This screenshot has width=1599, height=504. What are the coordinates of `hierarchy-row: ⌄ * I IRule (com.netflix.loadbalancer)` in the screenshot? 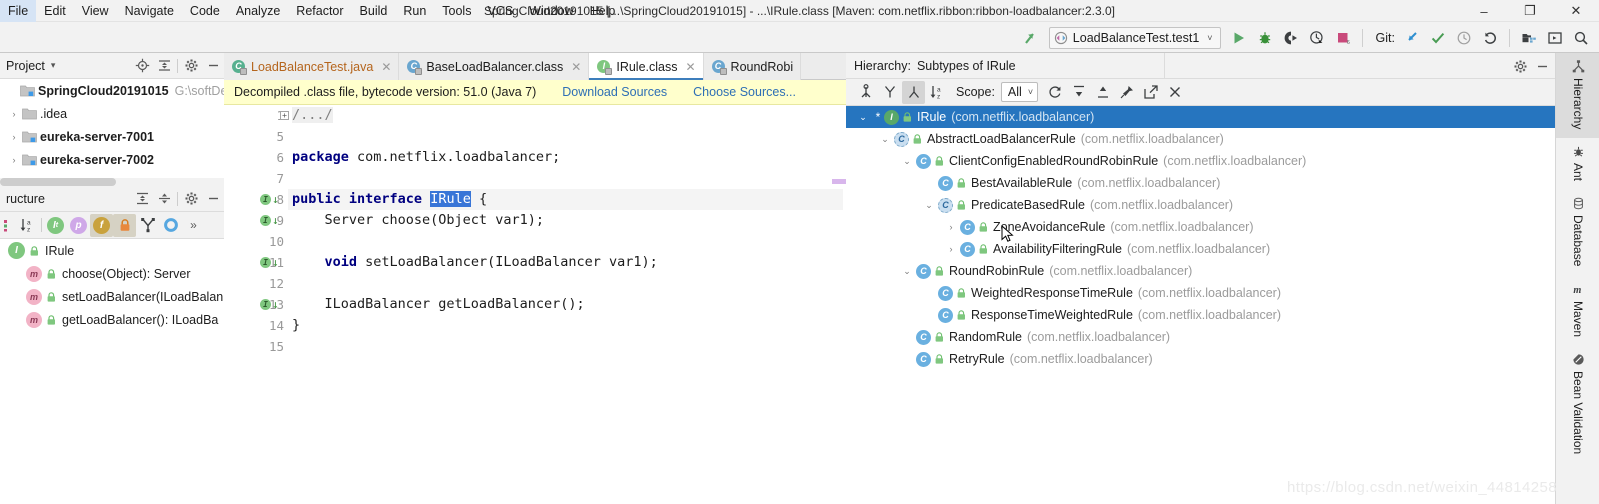 It's located at (1200, 117).